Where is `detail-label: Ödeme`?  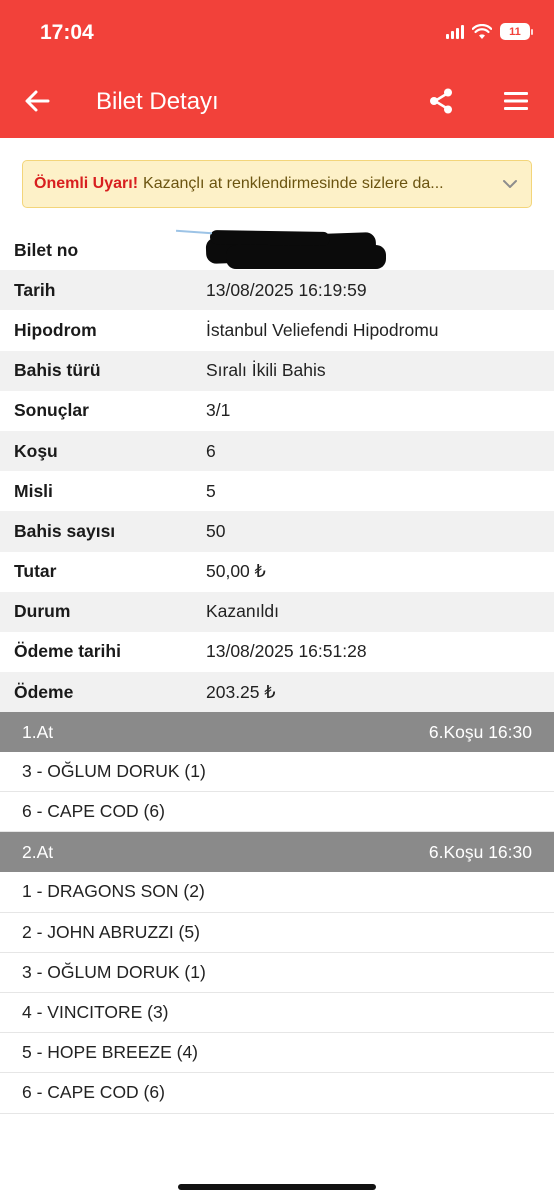 detail-label: Ödeme is located at coordinates (44, 691).